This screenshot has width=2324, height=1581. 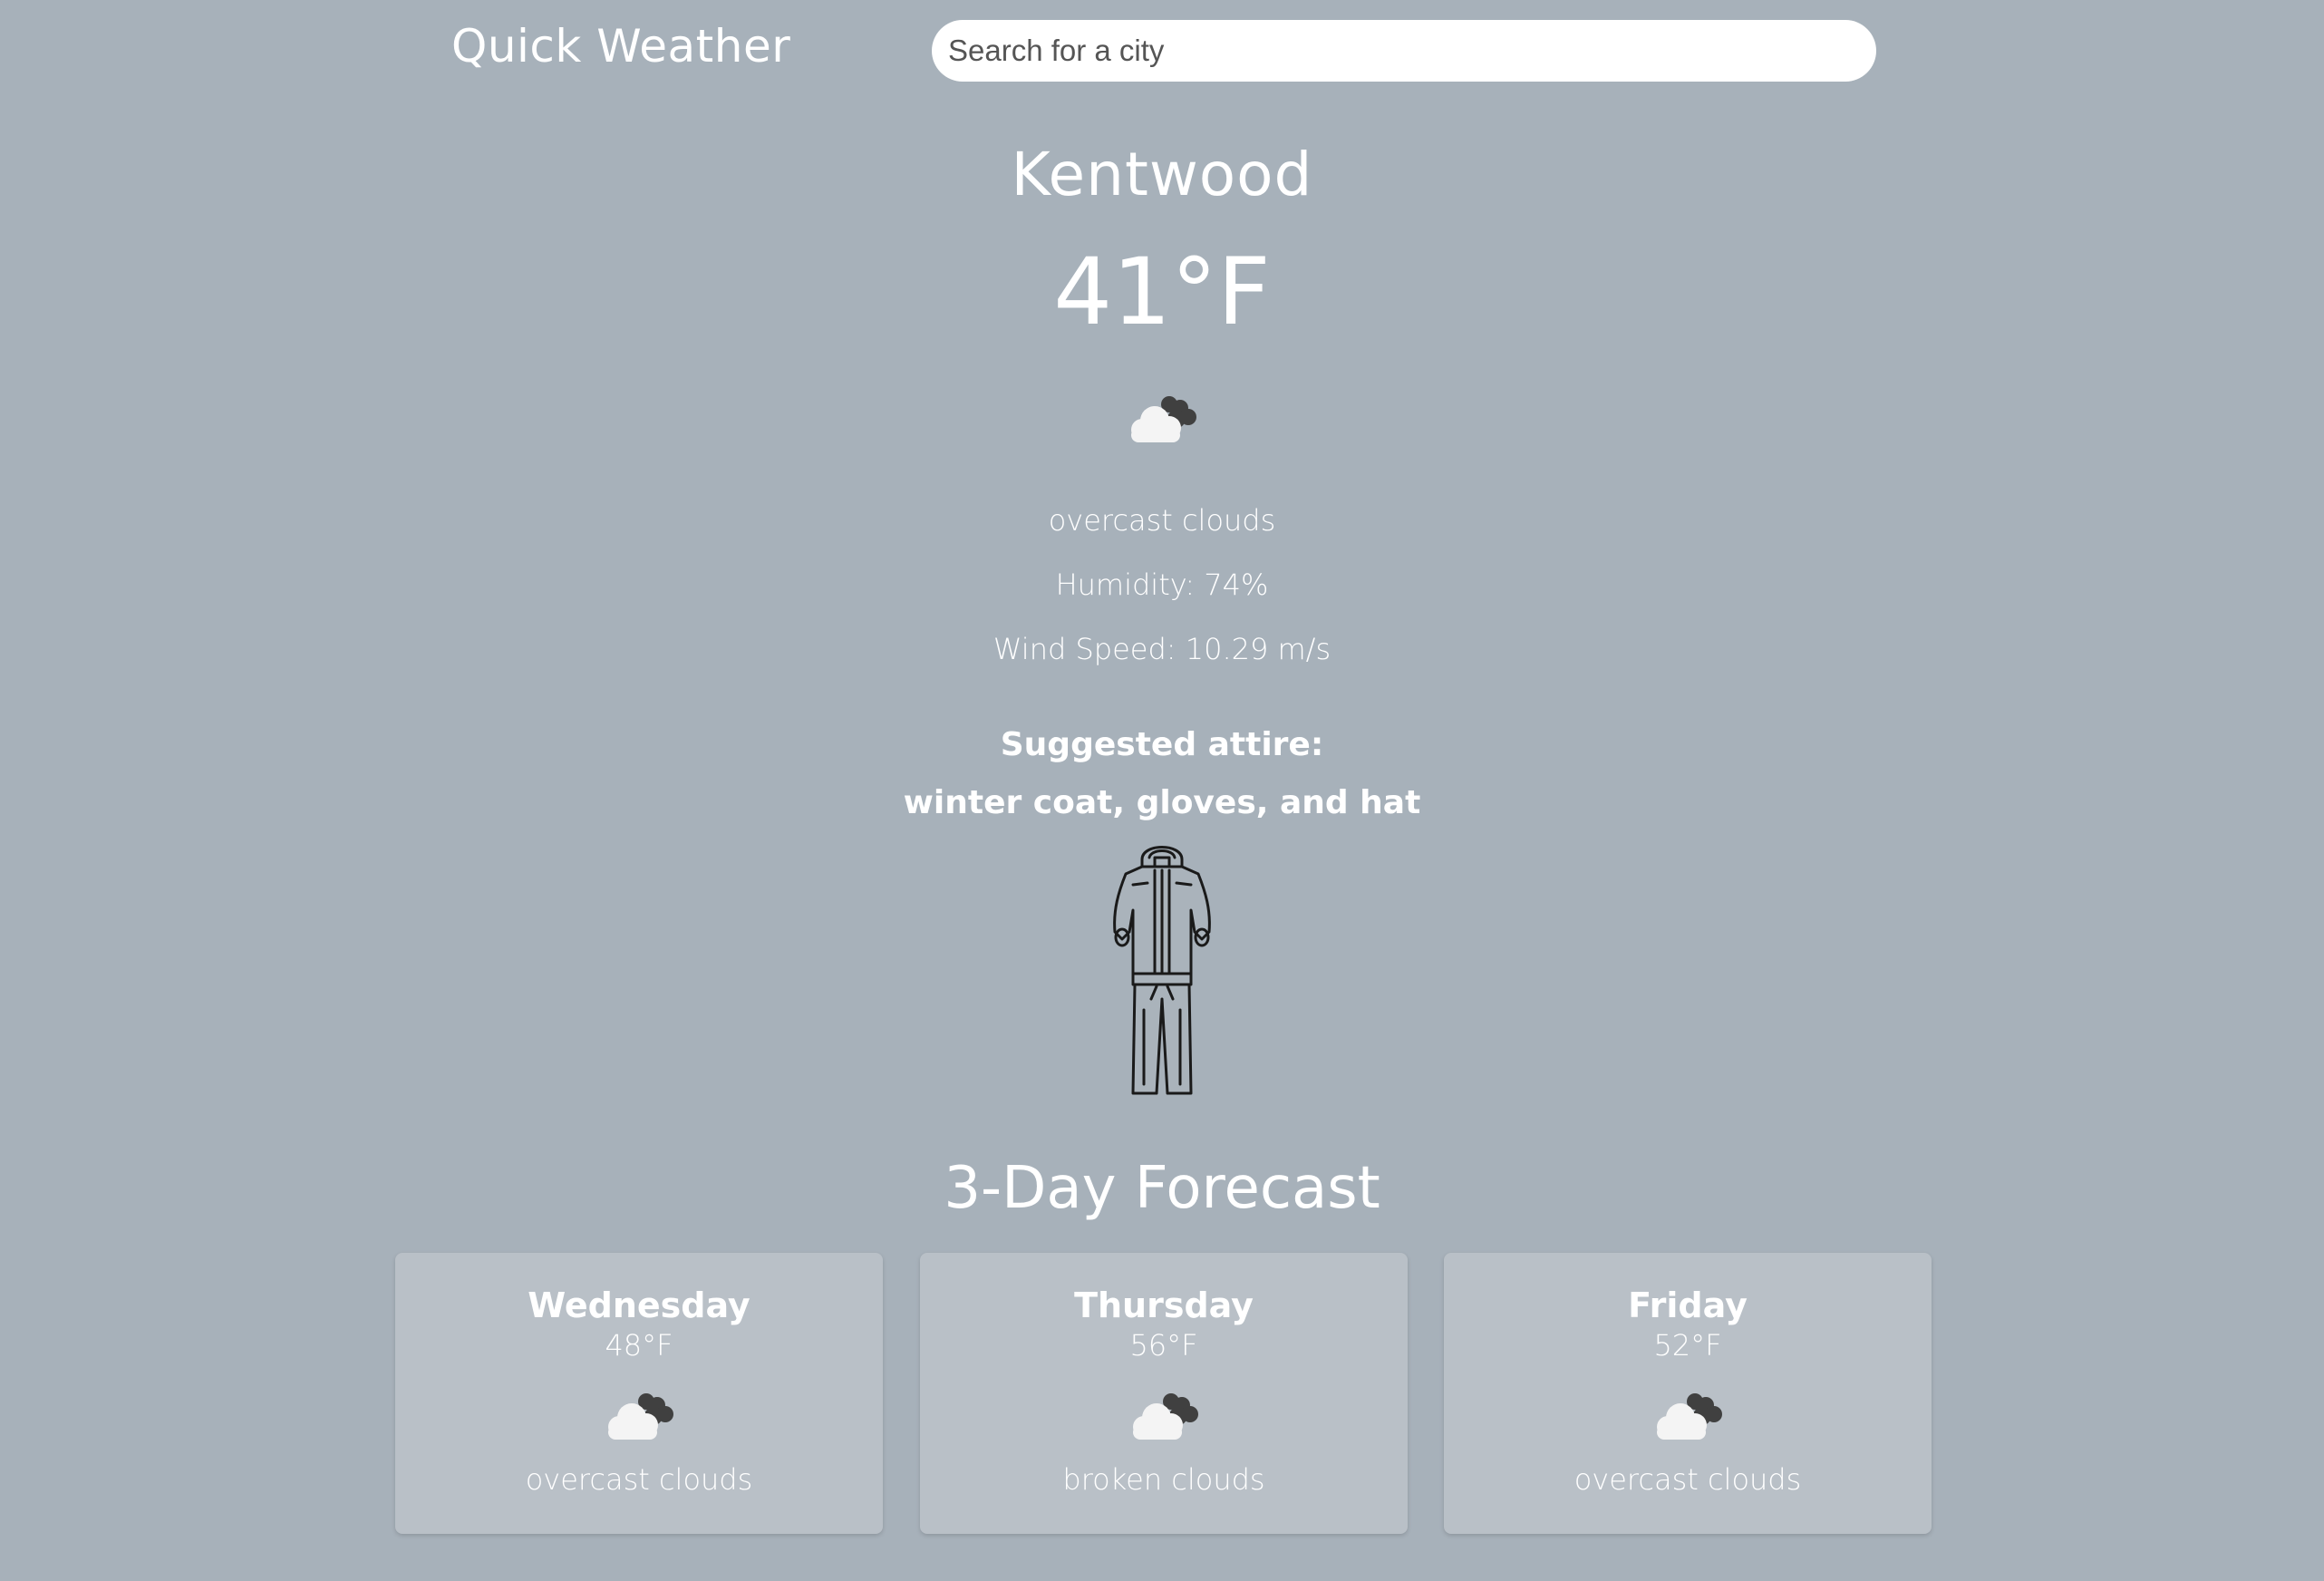 I want to click on forecast-card-wednesday: Wednesday 48°F overcast clouds, so click(x=639, y=1393).